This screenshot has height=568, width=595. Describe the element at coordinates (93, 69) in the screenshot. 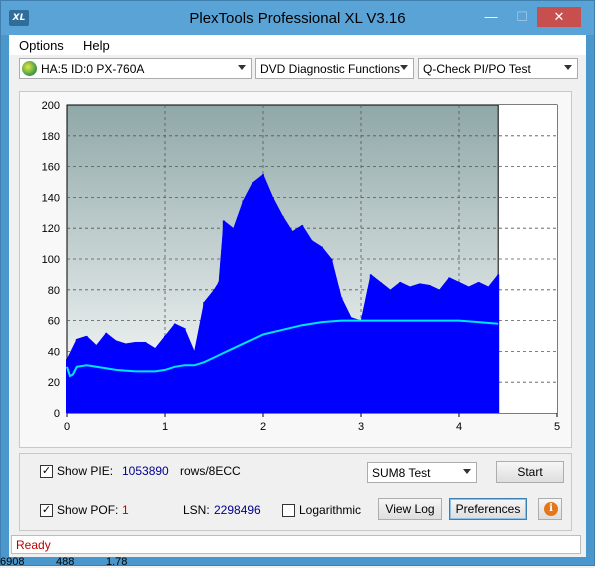

I see `drive-select-value: HA:5 ID:0 PX-760A` at that location.